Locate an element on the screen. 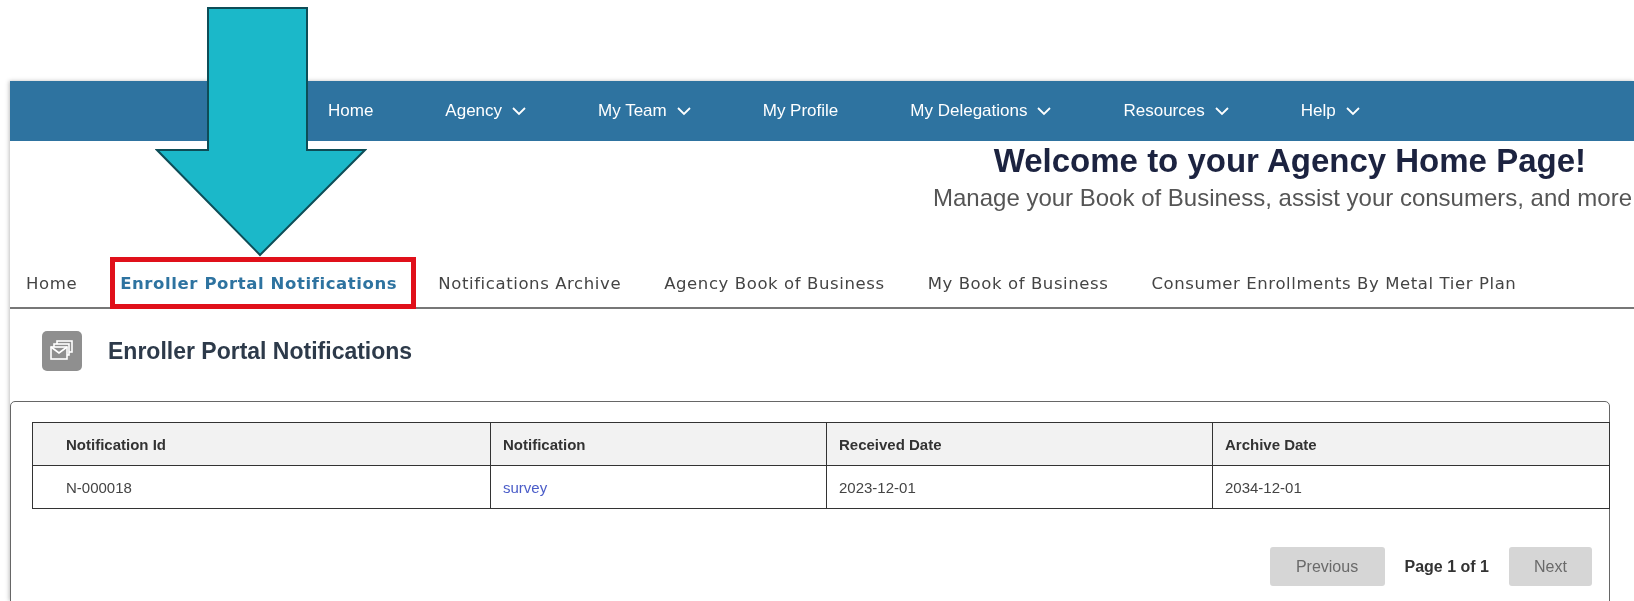 The image size is (1634, 601). tab: Agency Book of Business is located at coordinates (780, 283).